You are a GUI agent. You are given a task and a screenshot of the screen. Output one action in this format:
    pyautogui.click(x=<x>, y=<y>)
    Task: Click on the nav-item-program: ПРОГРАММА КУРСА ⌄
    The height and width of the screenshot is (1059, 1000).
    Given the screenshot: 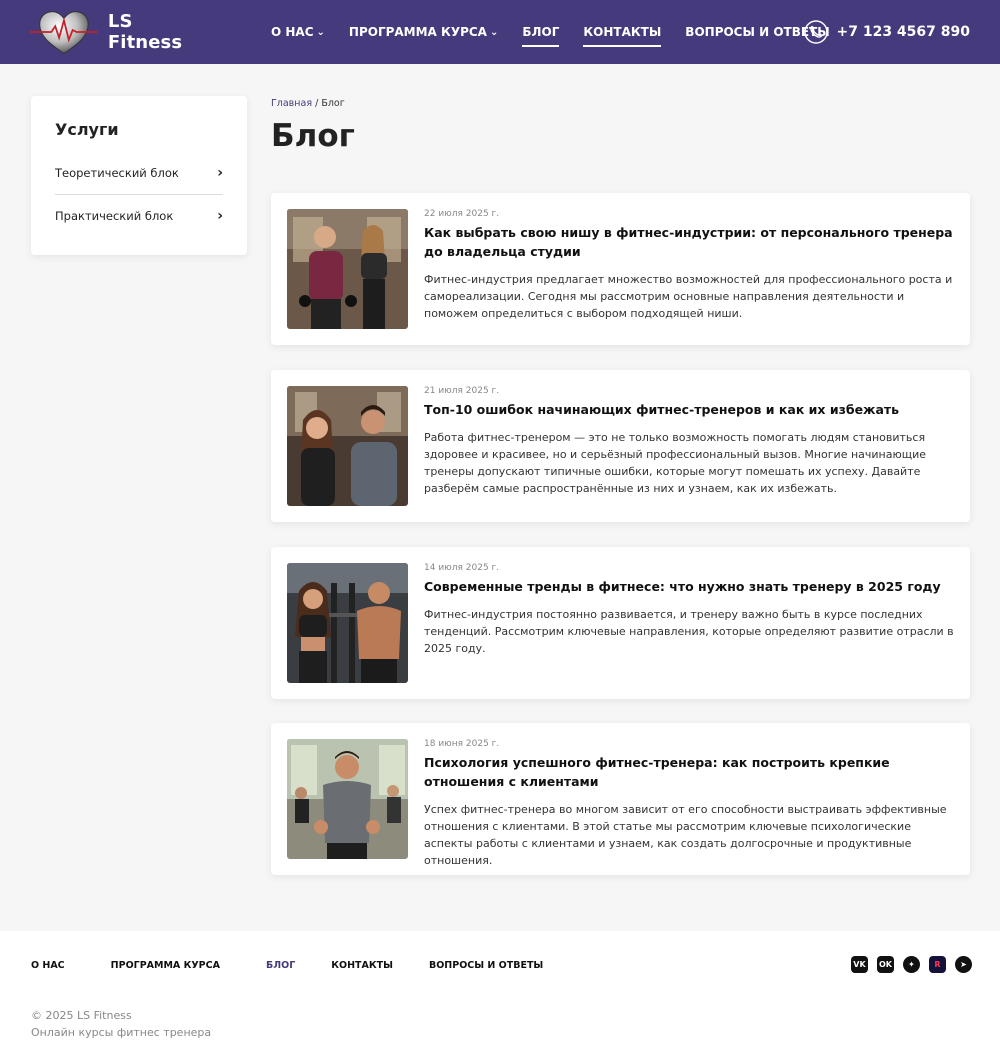 What is the action you would take?
    pyautogui.click(x=423, y=32)
    